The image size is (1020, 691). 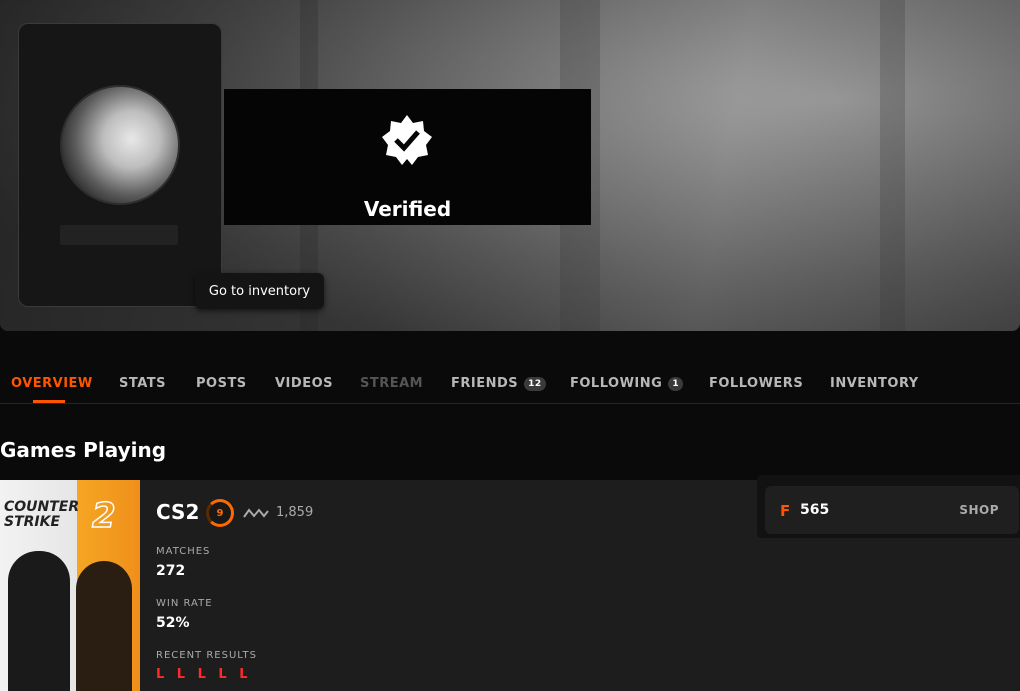 I want to click on recent-results: L L L L L, so click(x=204, y=674).